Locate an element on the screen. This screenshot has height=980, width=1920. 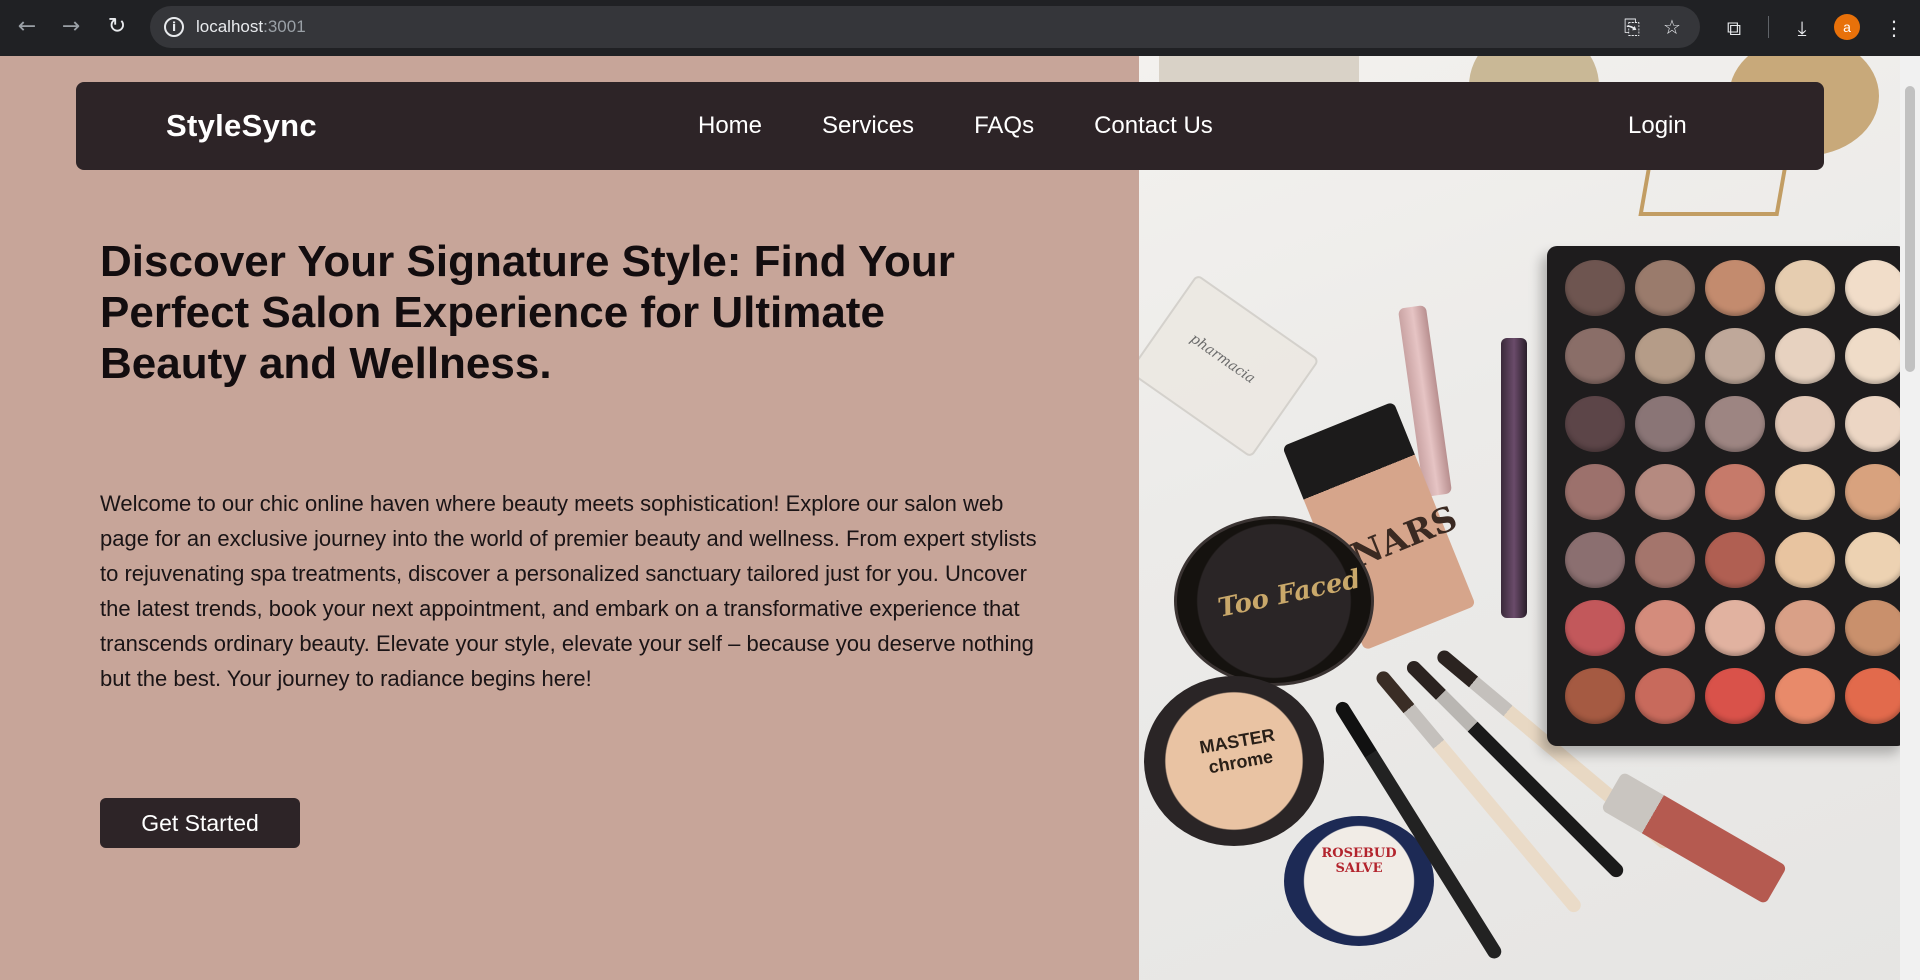
toolbar-divider is located at coordinates (1768, 27).